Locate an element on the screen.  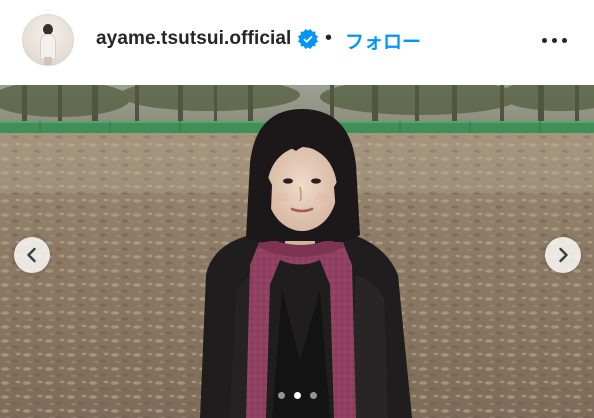
carousel-dot-2-active is located at coordinates (297, 395).